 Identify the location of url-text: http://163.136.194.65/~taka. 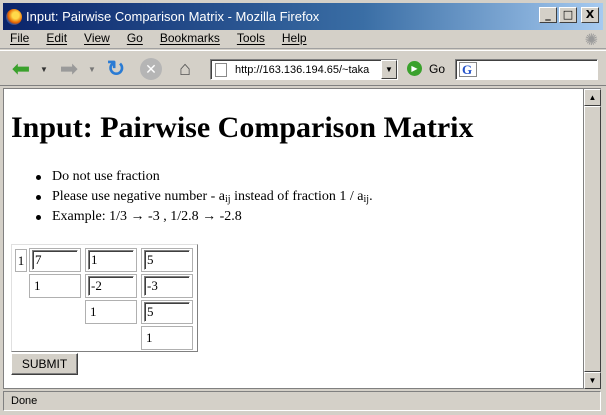
(306, 70).